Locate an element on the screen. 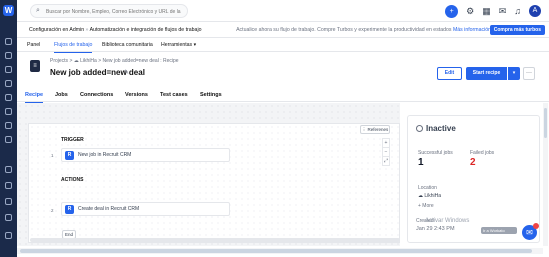 The height and width of the screenshot is (257, 549). action-step: R Create deal in Recruit CRM is located at coordinates (145, 209).